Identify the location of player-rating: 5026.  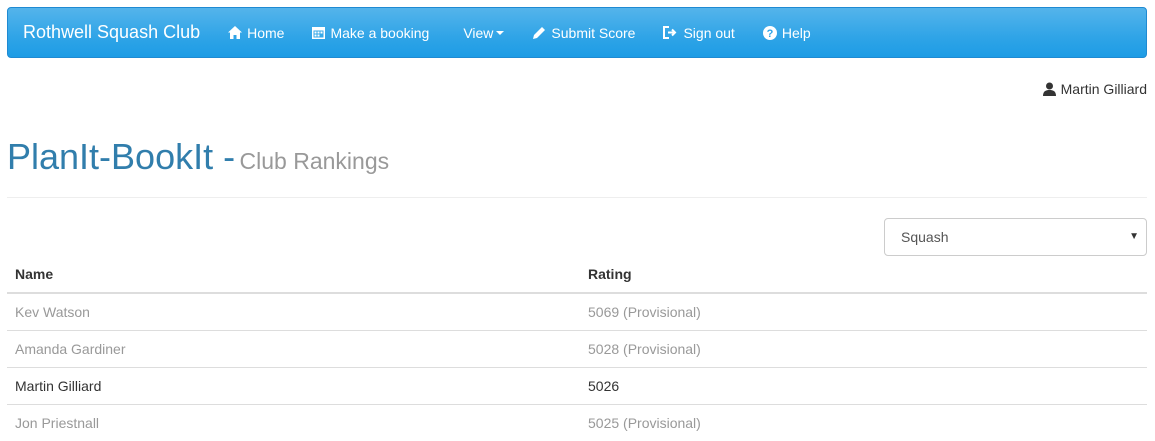
(863, 386).